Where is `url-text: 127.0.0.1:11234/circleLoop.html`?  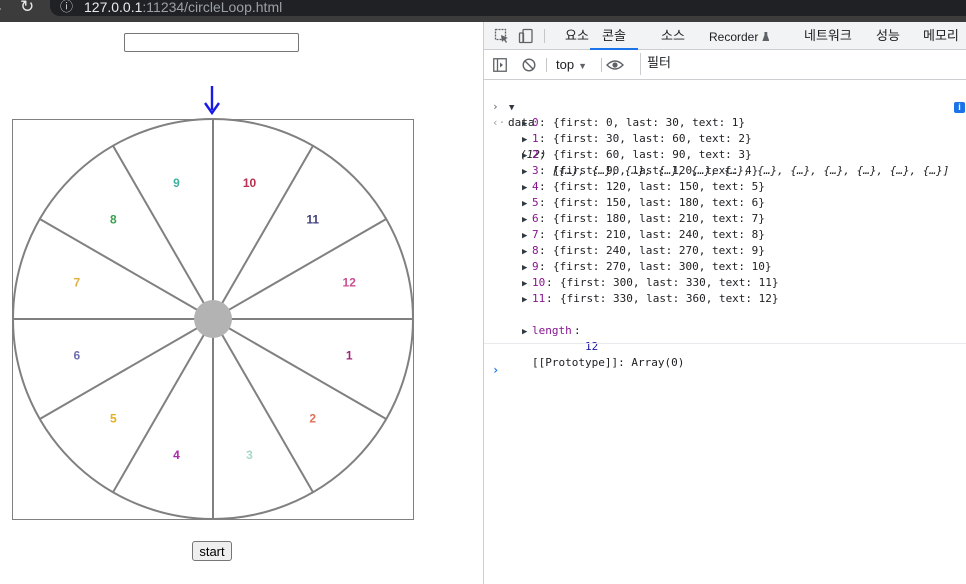
url-text: 127.0.0.1:11234/circleLoop.html is located at coordinates (183, 7).